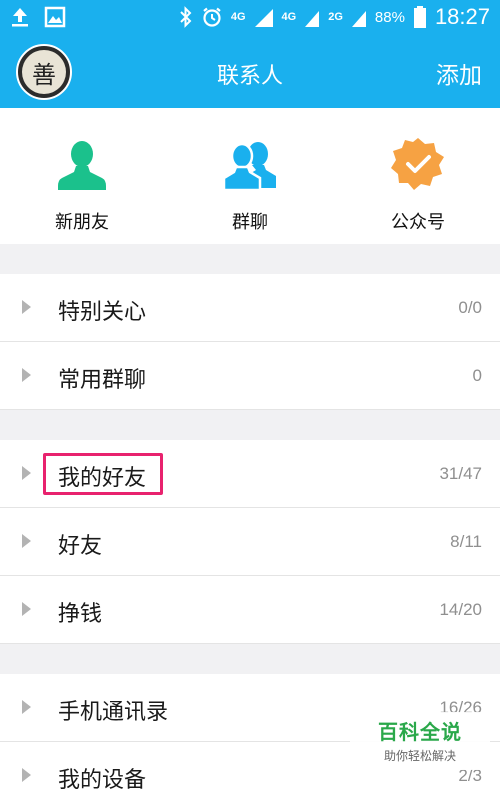  Describe the element at coordinates (82, 222) in the screenshot. I see `quick-action-label: 新朋友` at that location.